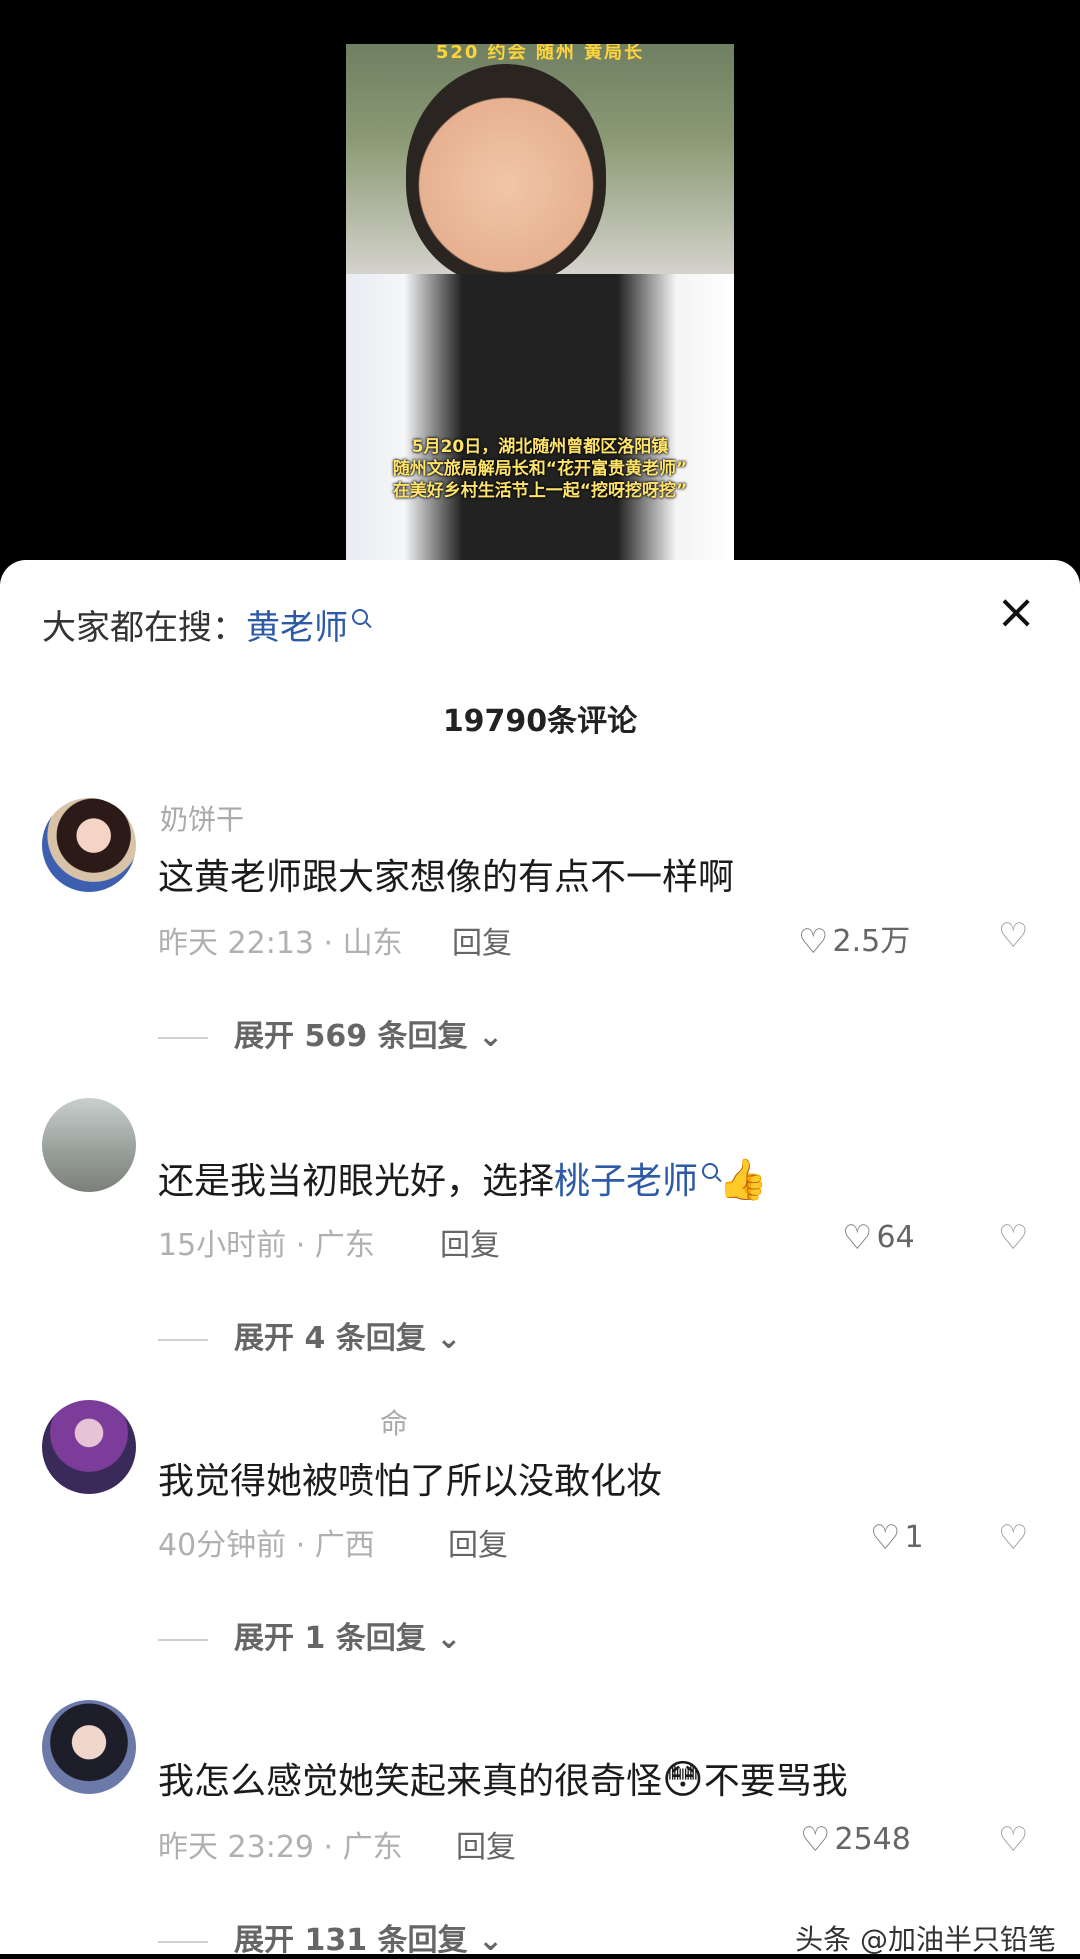 Image resolution: width=1080 pixels, height=1959 pixels. What do you see at coordinates (410, 1481) in the screenshot?
I see `comment-text: 我觉得她被喷怕了所以没敢化妆` at bounding box center [410, 1481].